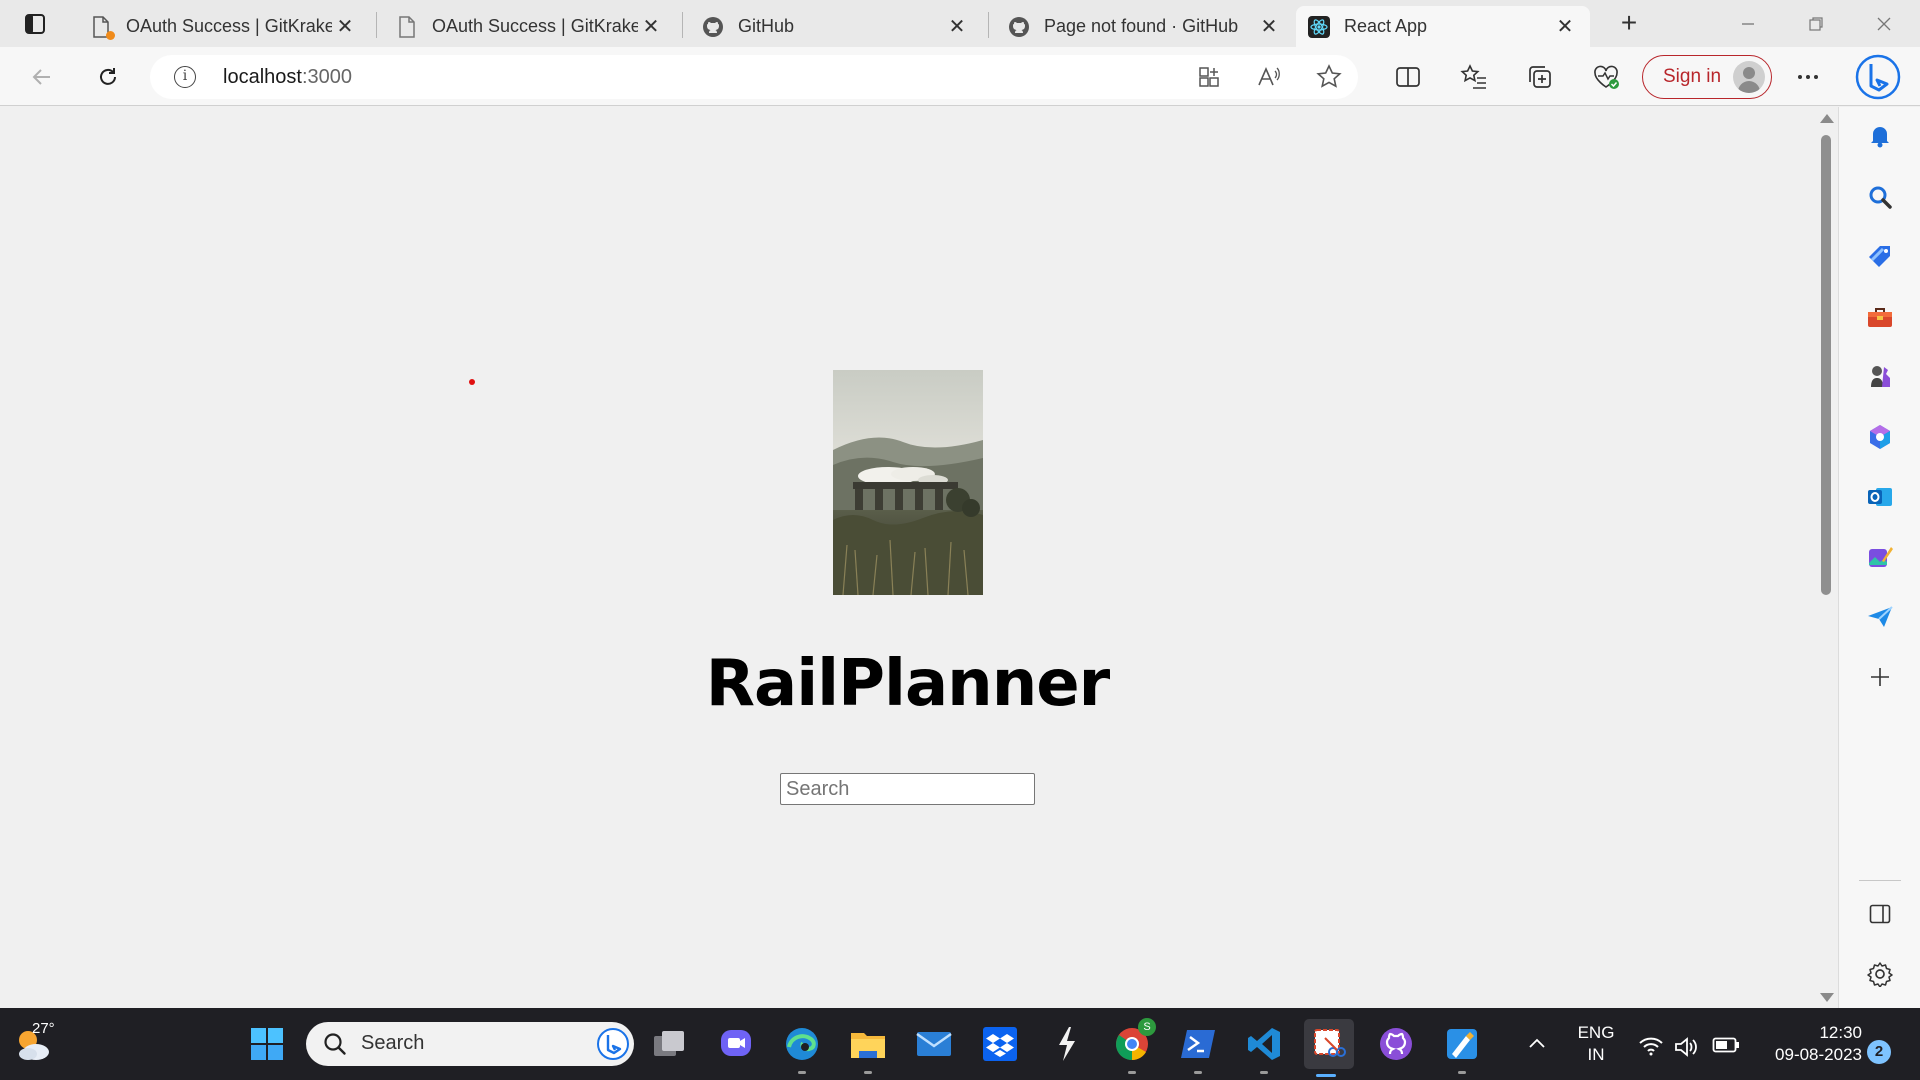 The image size is (1920, 1080). I want to click on site-info-icon: i, so click(185, 77).